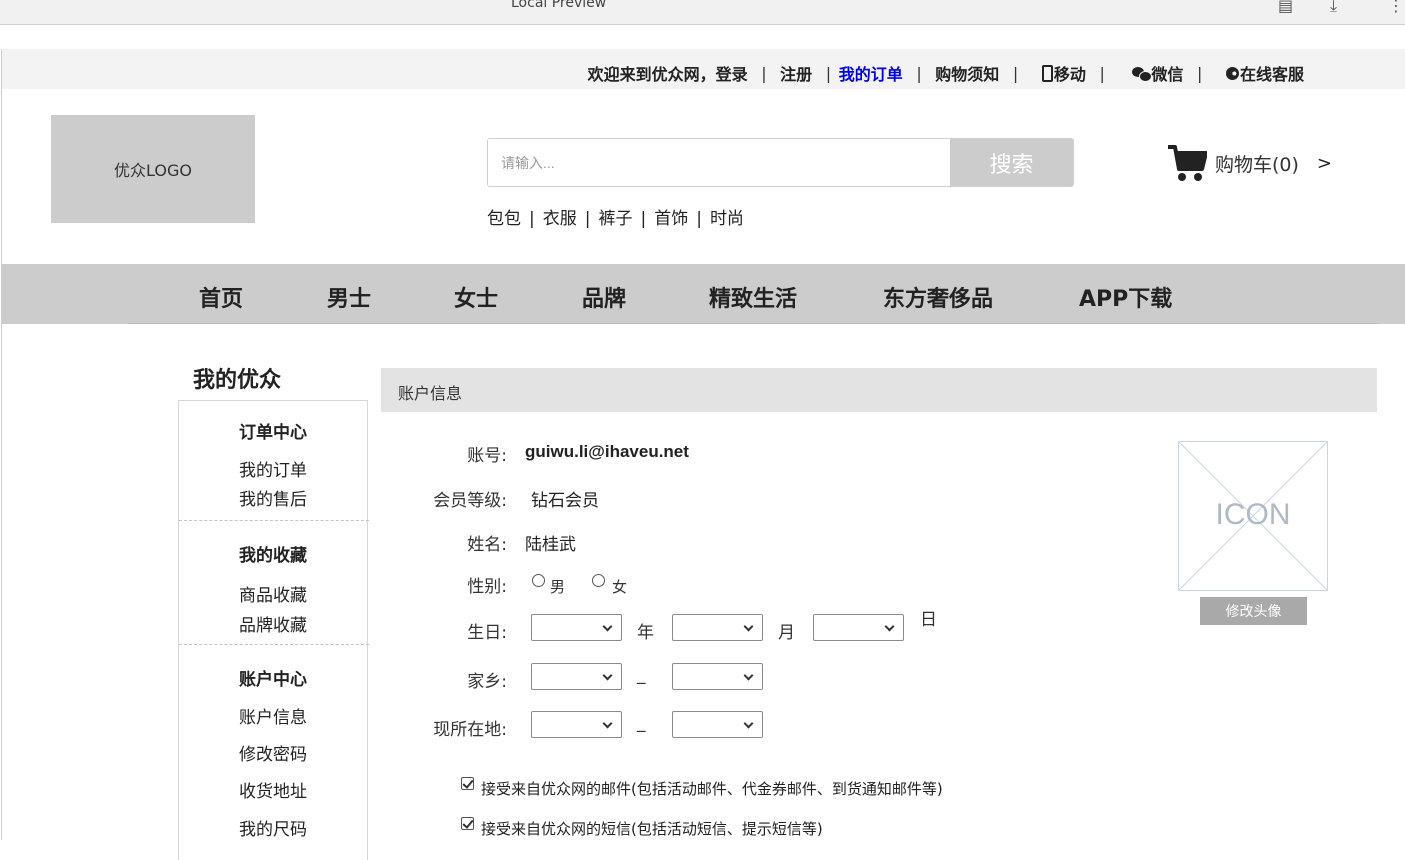 The height and width of the screenshot is (860, 1405). What do you see at coordinates (487, 633) in the screenshot?
I see `birthday-label: 生日:` at bounding box center [487, 633].